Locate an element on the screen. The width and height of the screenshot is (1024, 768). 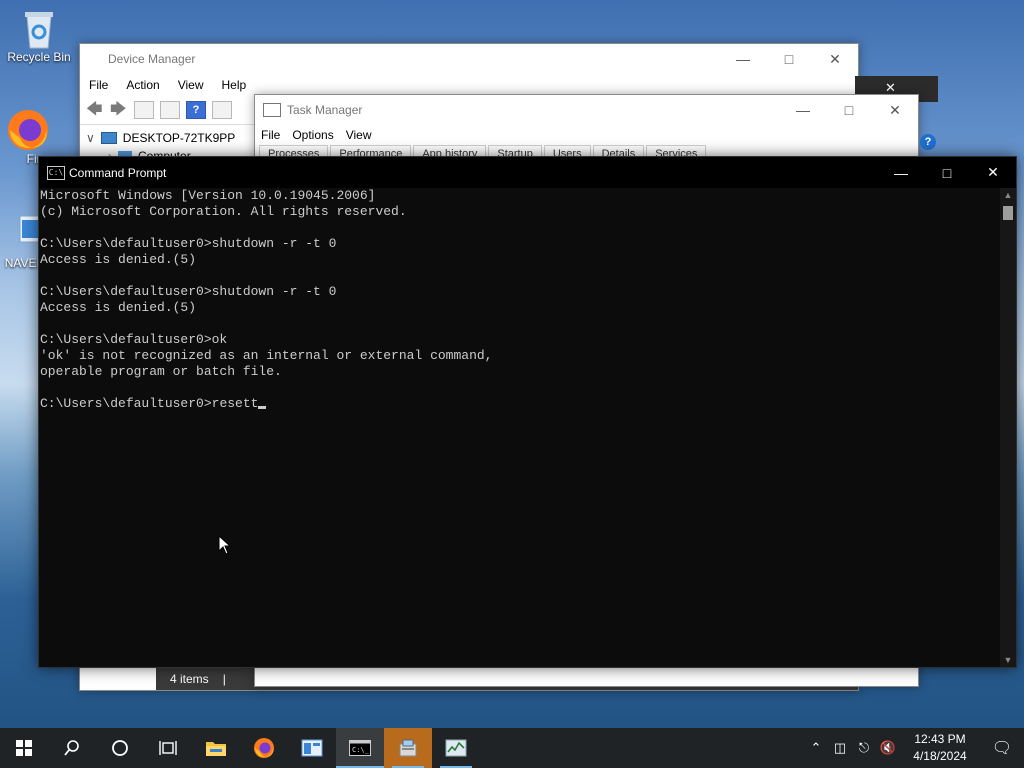
console-prompt: C:\Users\defaultuser0> is located at coordinates (126, 403).